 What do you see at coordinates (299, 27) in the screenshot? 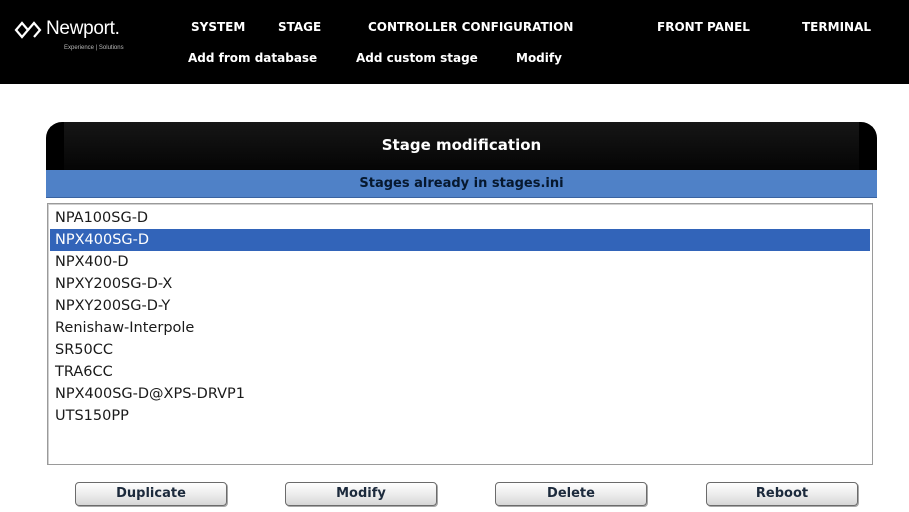
I see `menu-stage: STAGE` at bounding box center [299, 27].